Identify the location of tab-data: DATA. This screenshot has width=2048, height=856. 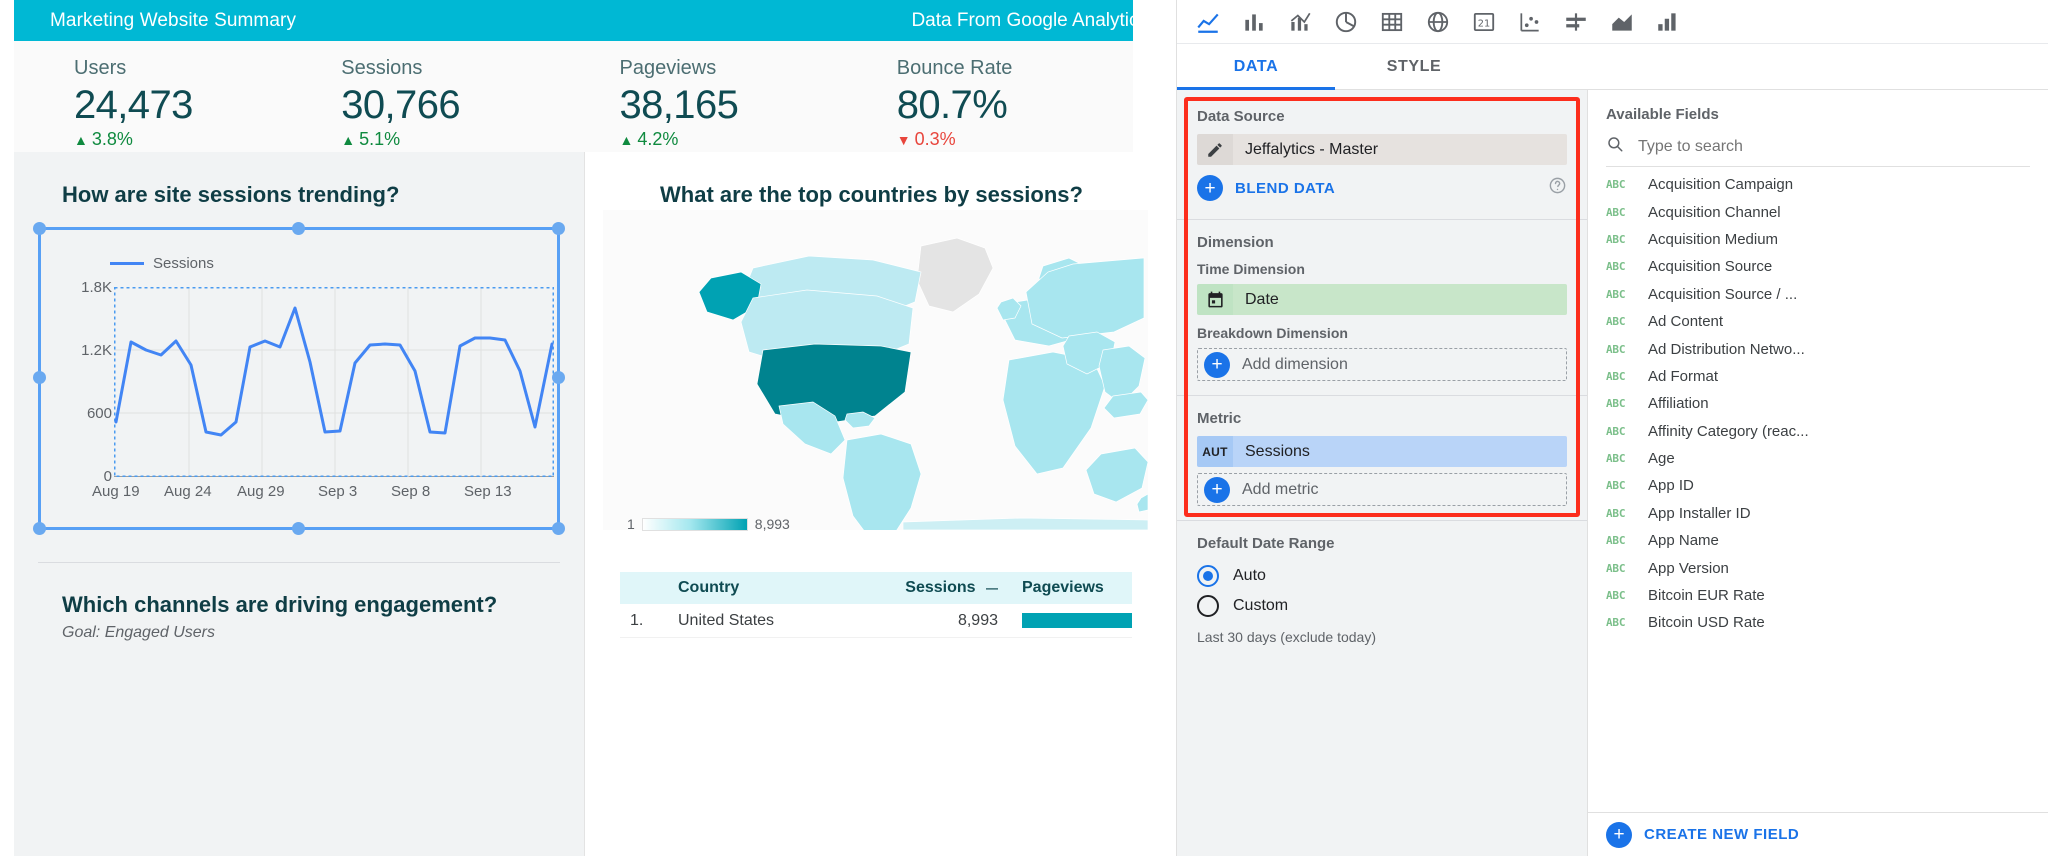
(1256, 67).